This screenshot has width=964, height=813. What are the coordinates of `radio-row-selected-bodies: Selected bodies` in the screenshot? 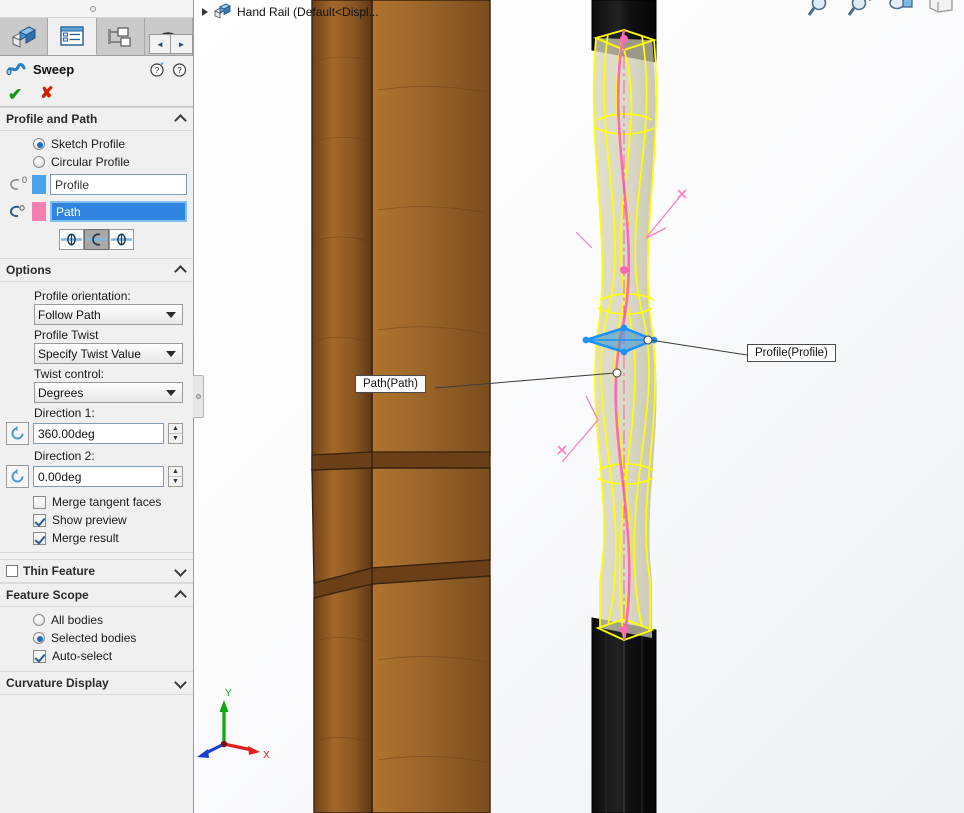 It's located at (96, 638).